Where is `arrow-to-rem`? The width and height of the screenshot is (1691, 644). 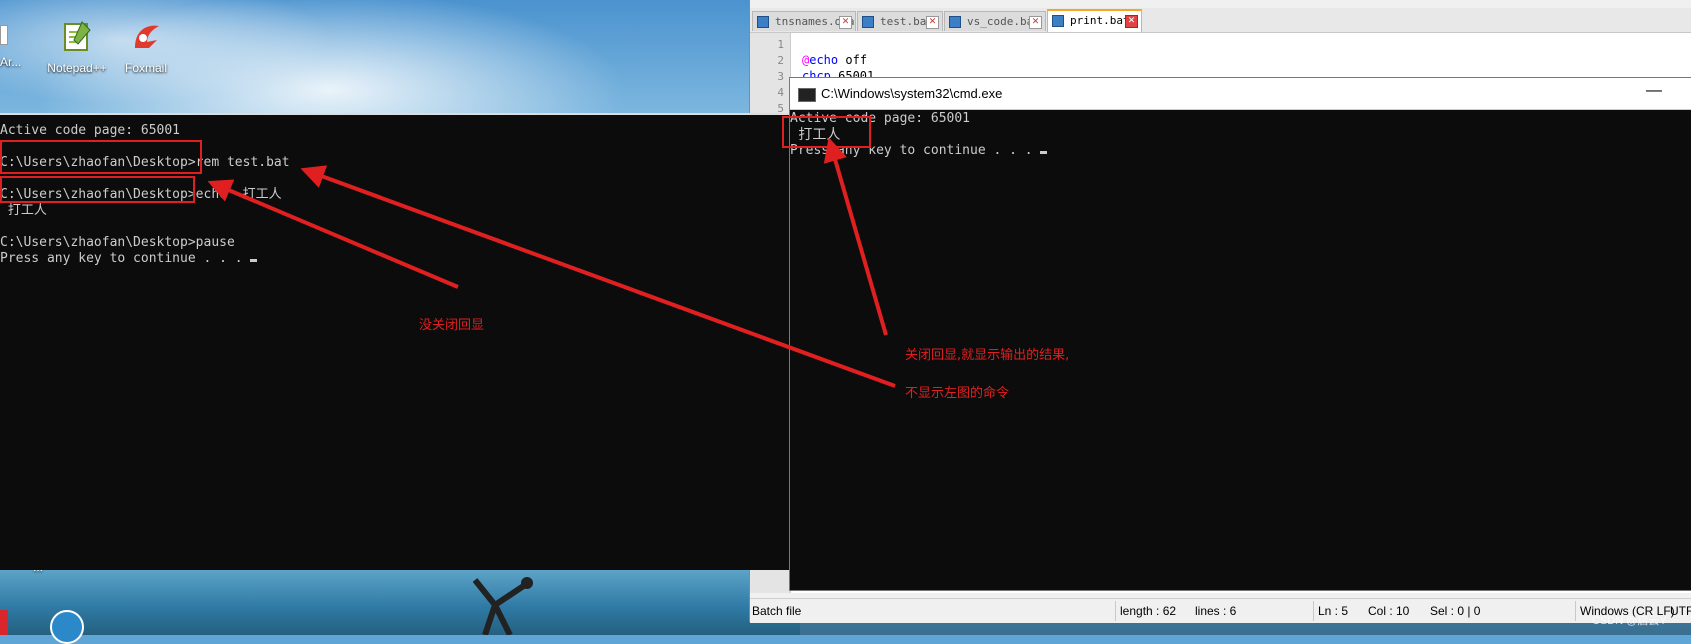
arrow-to-rem is located at coordinates (598, 276).